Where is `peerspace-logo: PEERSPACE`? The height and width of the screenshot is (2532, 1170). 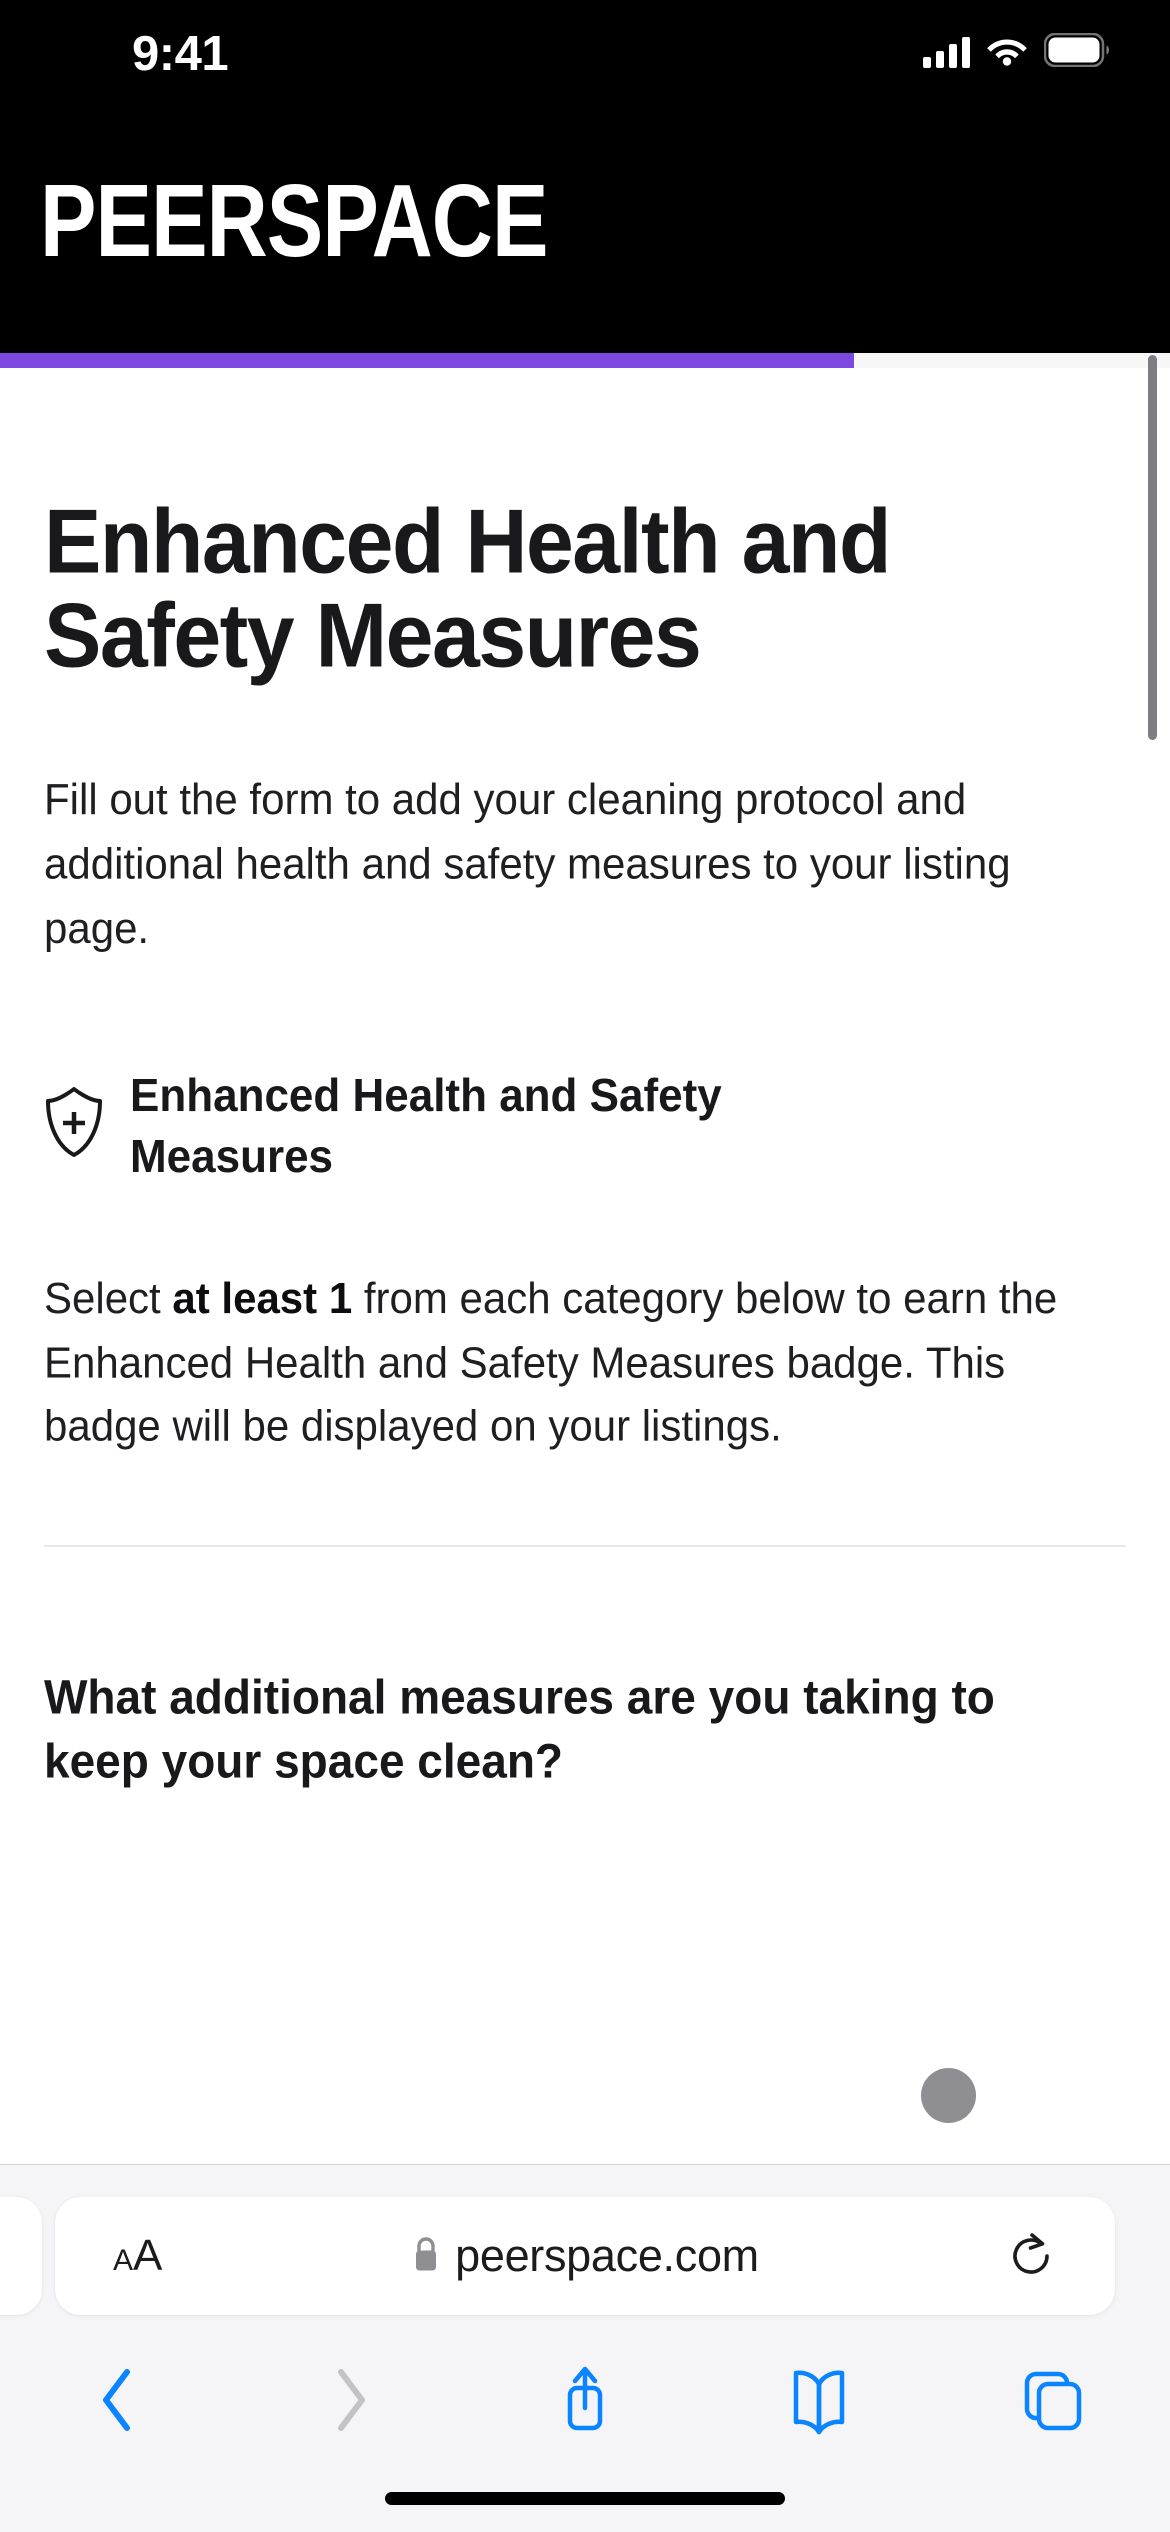
peerspace-logo: PEERSPACE is located at coordinates (294, 222).